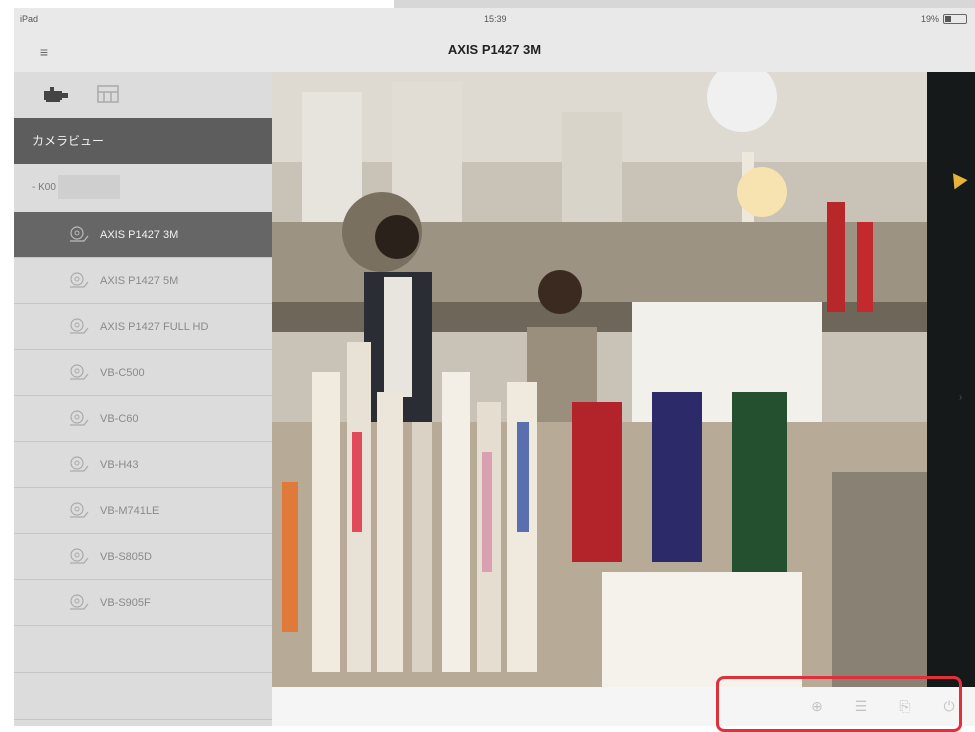  I want to click on camera-label: VB-S805D, so click(126, 557).